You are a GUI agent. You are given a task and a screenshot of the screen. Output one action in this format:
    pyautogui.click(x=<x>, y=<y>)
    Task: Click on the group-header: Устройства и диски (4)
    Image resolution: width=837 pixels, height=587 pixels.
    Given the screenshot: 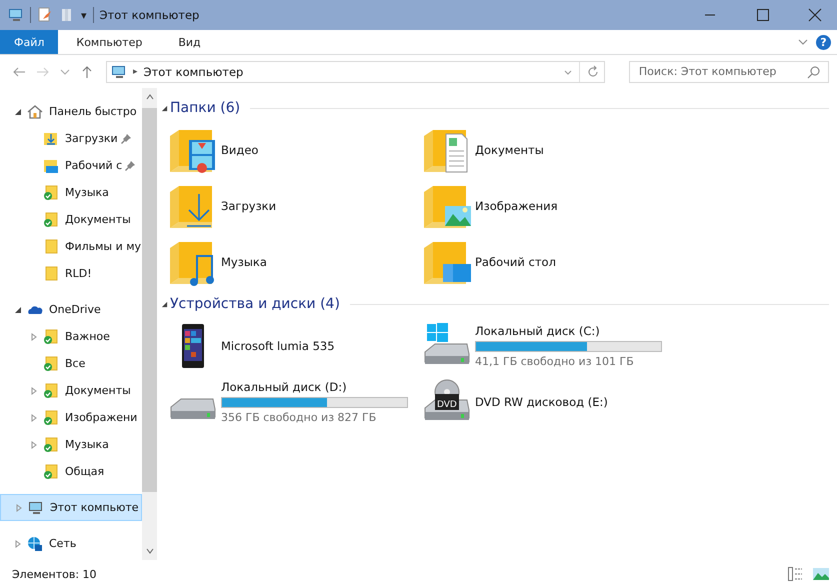 What is the action you would take?
    pyautogui.click(x=255, y=304)
    